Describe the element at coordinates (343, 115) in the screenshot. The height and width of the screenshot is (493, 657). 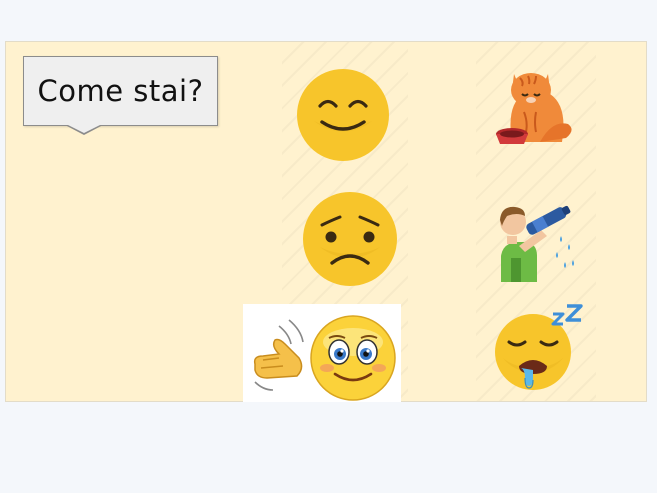
I see `smiling-face-icon` at that location.